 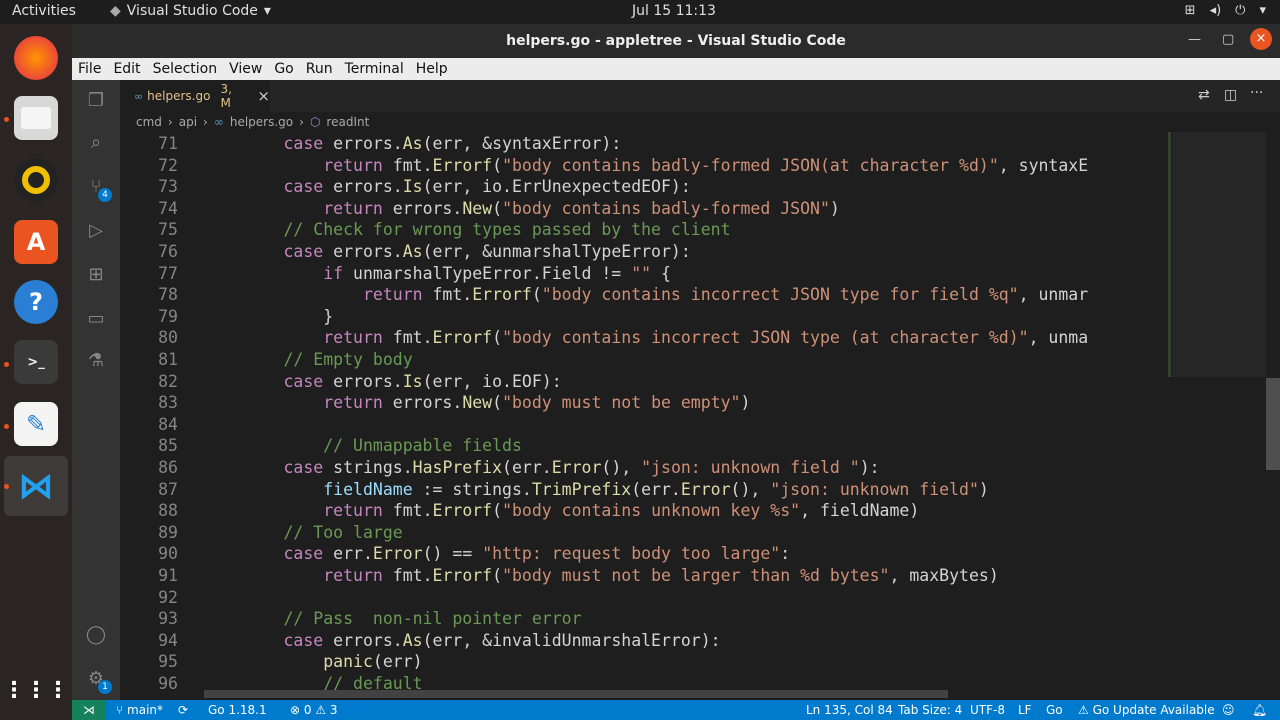 I want to click on eol: LF, so click(x=1025, y=710).